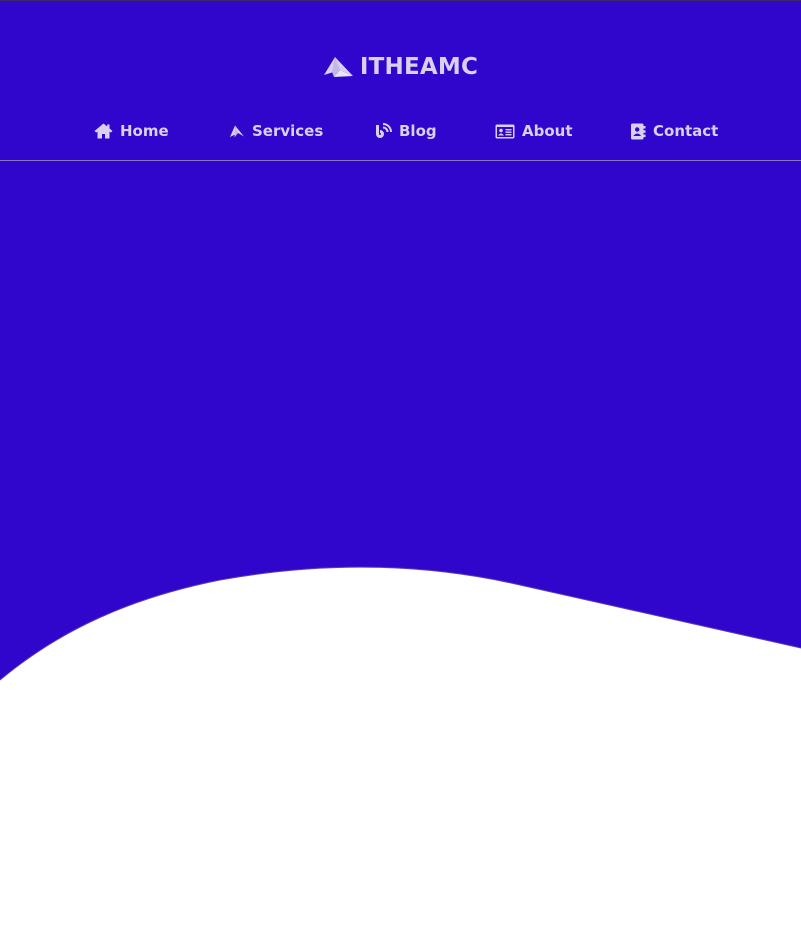  Describe the element at coordinates (144, 131) in the screenshot. I see `nav-label-home: Home` at that location.